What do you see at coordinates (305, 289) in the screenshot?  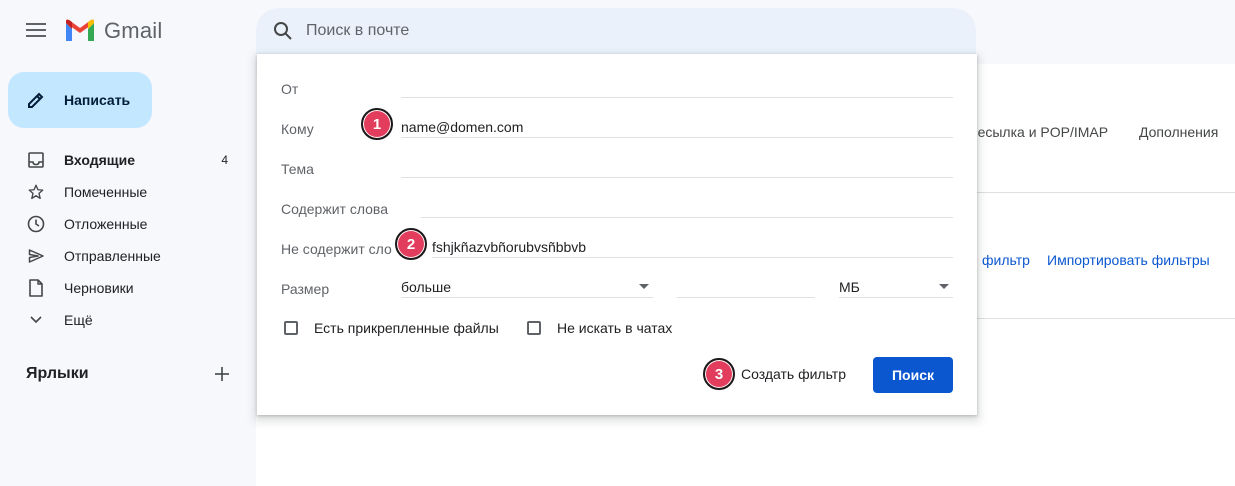 I see `size-label: Размер` at bounding box center [305, 289].